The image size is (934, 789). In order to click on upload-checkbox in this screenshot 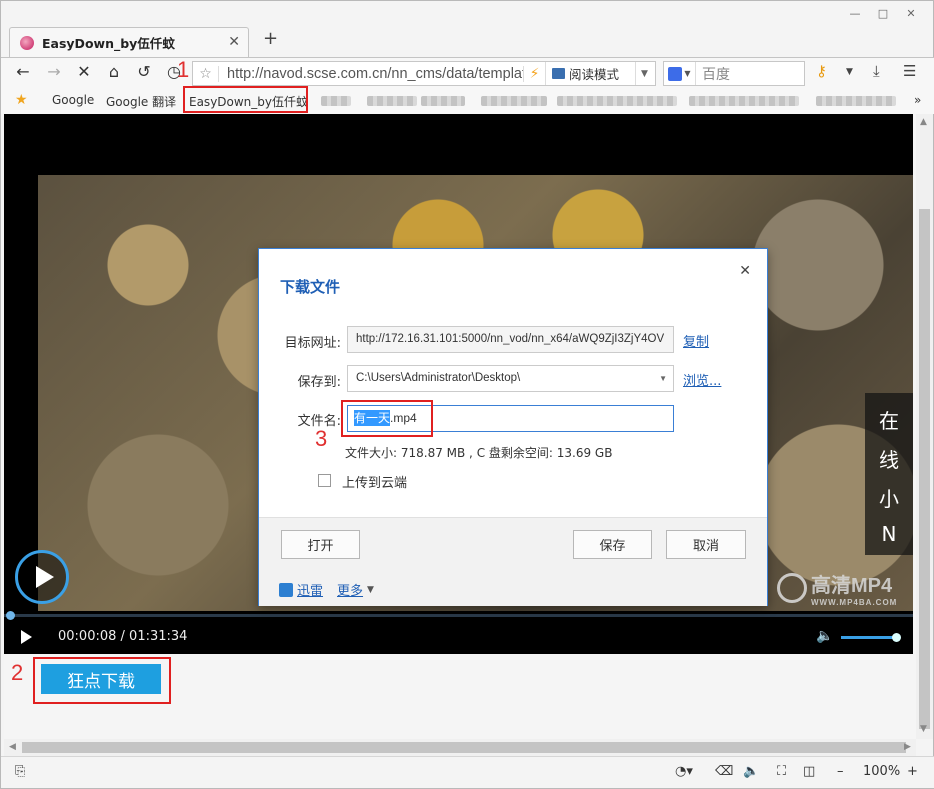, I will do `click(324, 480)`.